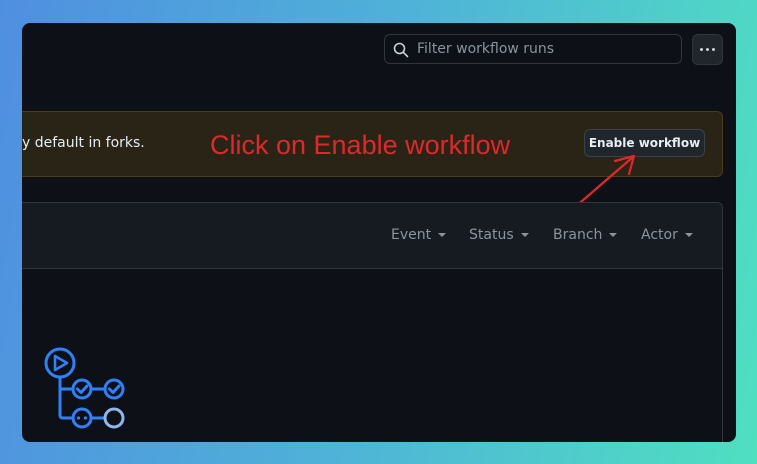 The image size is (757, 464). Describe the element at coordinates (360, 145) in the screenshot. I see `annotation-text: Click on Enable workflow` at that location.